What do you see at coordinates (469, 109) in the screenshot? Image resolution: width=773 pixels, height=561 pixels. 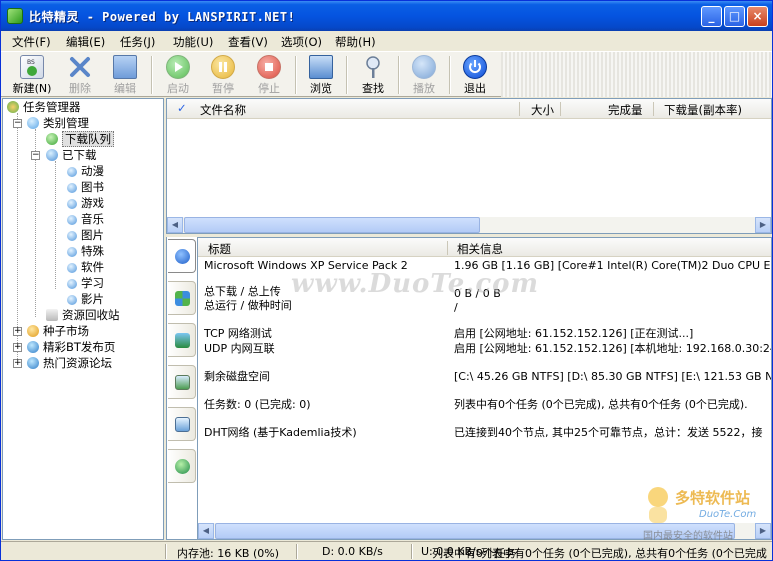 I see `task-list-header: ✓ 文件名称 大小 完成量 下载量(副本率)` at bounding box center [469, 109].